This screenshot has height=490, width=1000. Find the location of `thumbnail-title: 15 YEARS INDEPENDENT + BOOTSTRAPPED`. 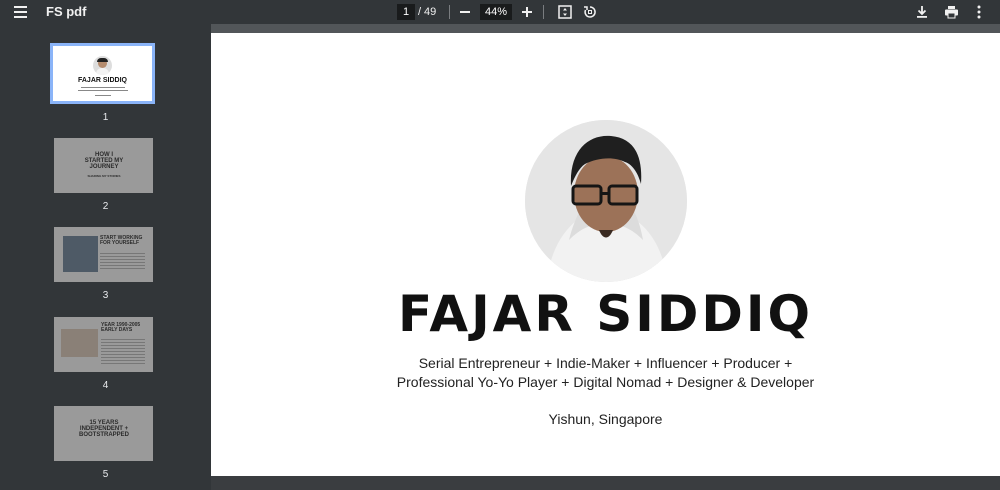

thumbnail-title: 15 YEARS INDEPENDENT + BOOTSTRAPPED is located at coordinates (103, 429).